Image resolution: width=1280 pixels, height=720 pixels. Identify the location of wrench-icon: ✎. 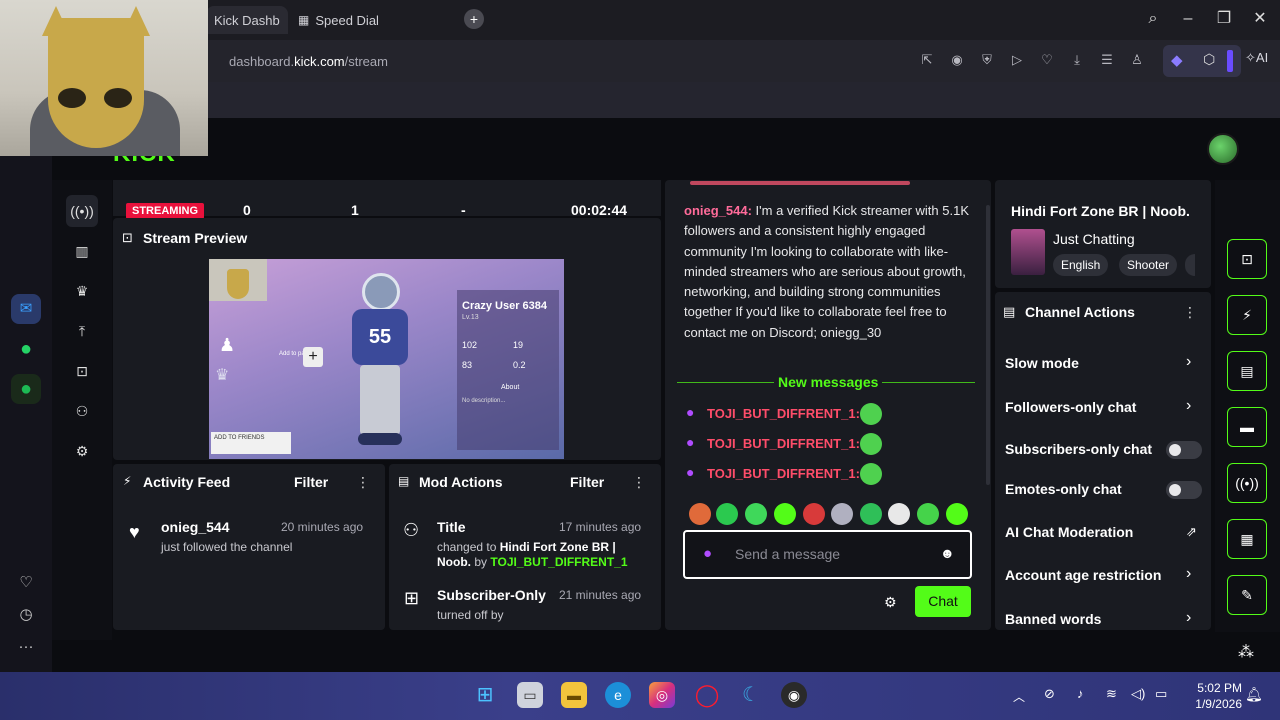
(1247, 595).